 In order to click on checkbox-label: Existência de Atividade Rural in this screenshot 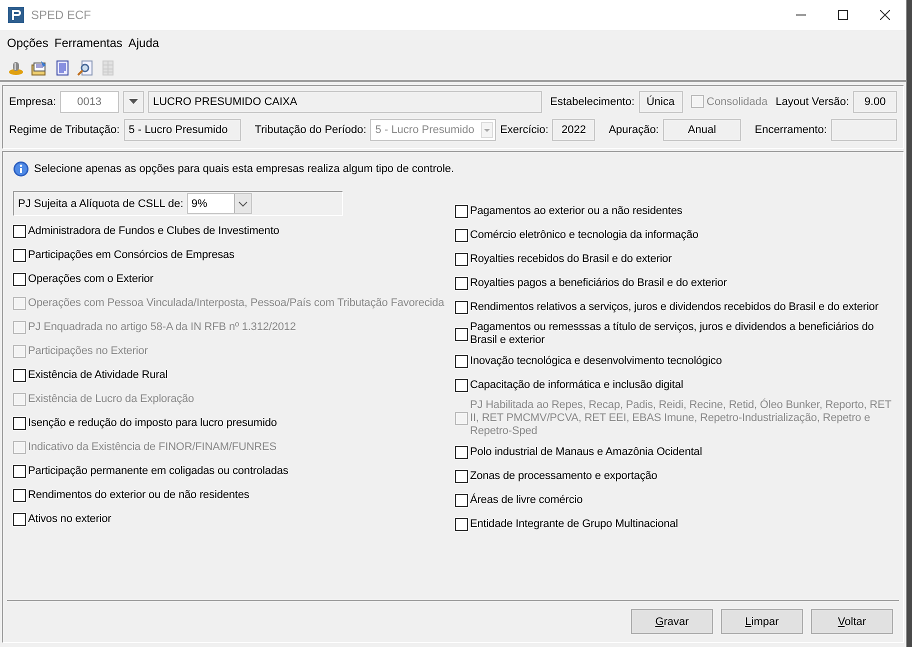, I will do `click(98, 375)`.